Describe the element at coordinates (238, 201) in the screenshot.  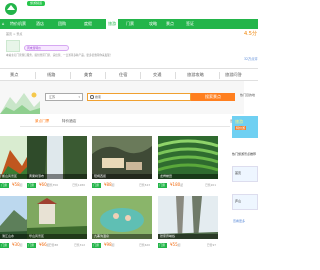
I see `recommend-label-2: 庐山` at that location.